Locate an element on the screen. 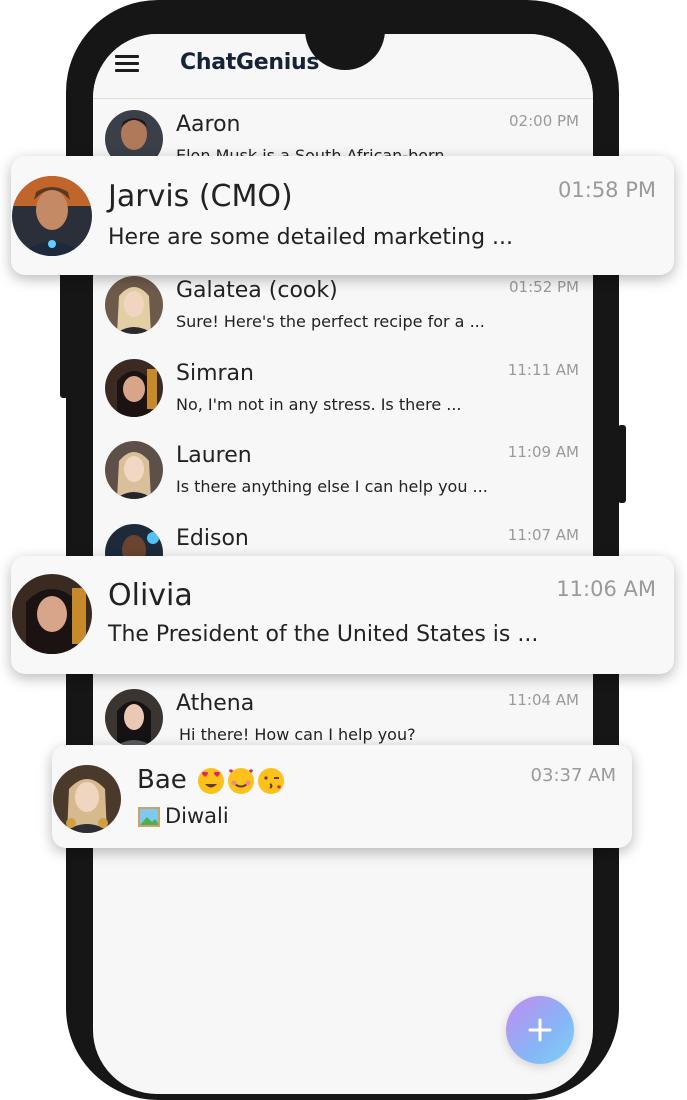  chat-time: 01:52 PM is located at coordinates (544, 287).